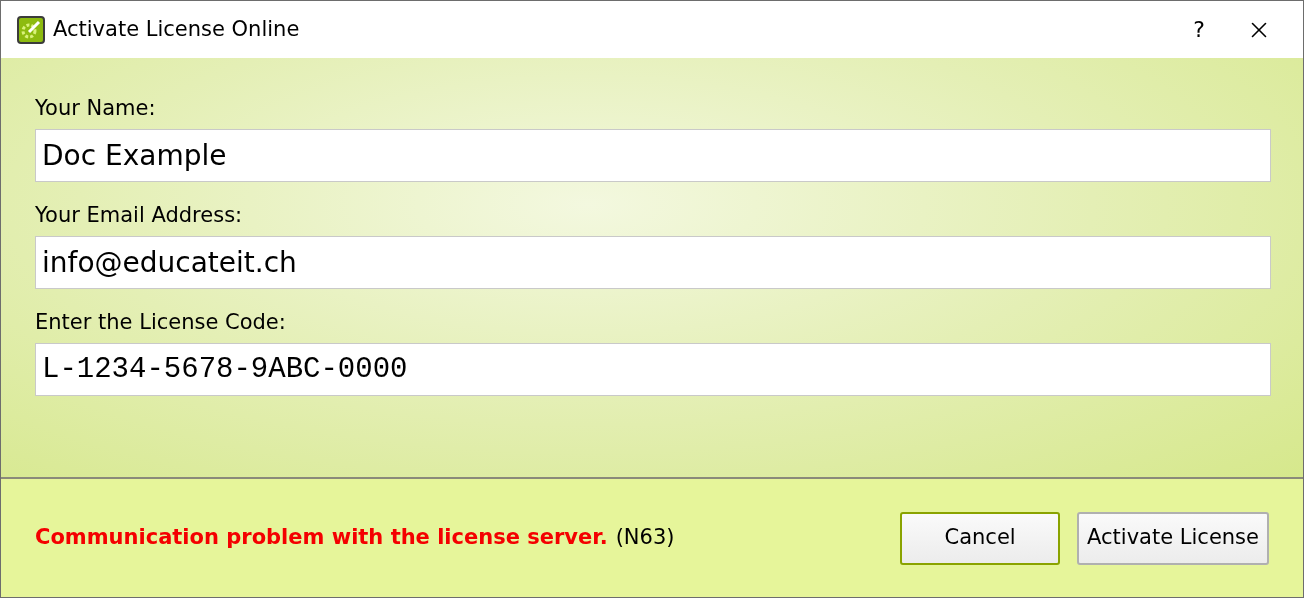  I want to click on help-button: ?, so click(1199, 29).